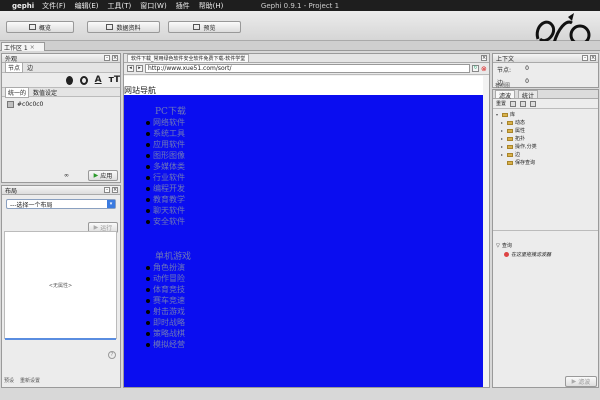 The width and height of the screenshot is (600, 400). What do you see at coordinates (44, 28) in the screenshot?
I see `overview-label: 概览` at bounding box center [44, 28].